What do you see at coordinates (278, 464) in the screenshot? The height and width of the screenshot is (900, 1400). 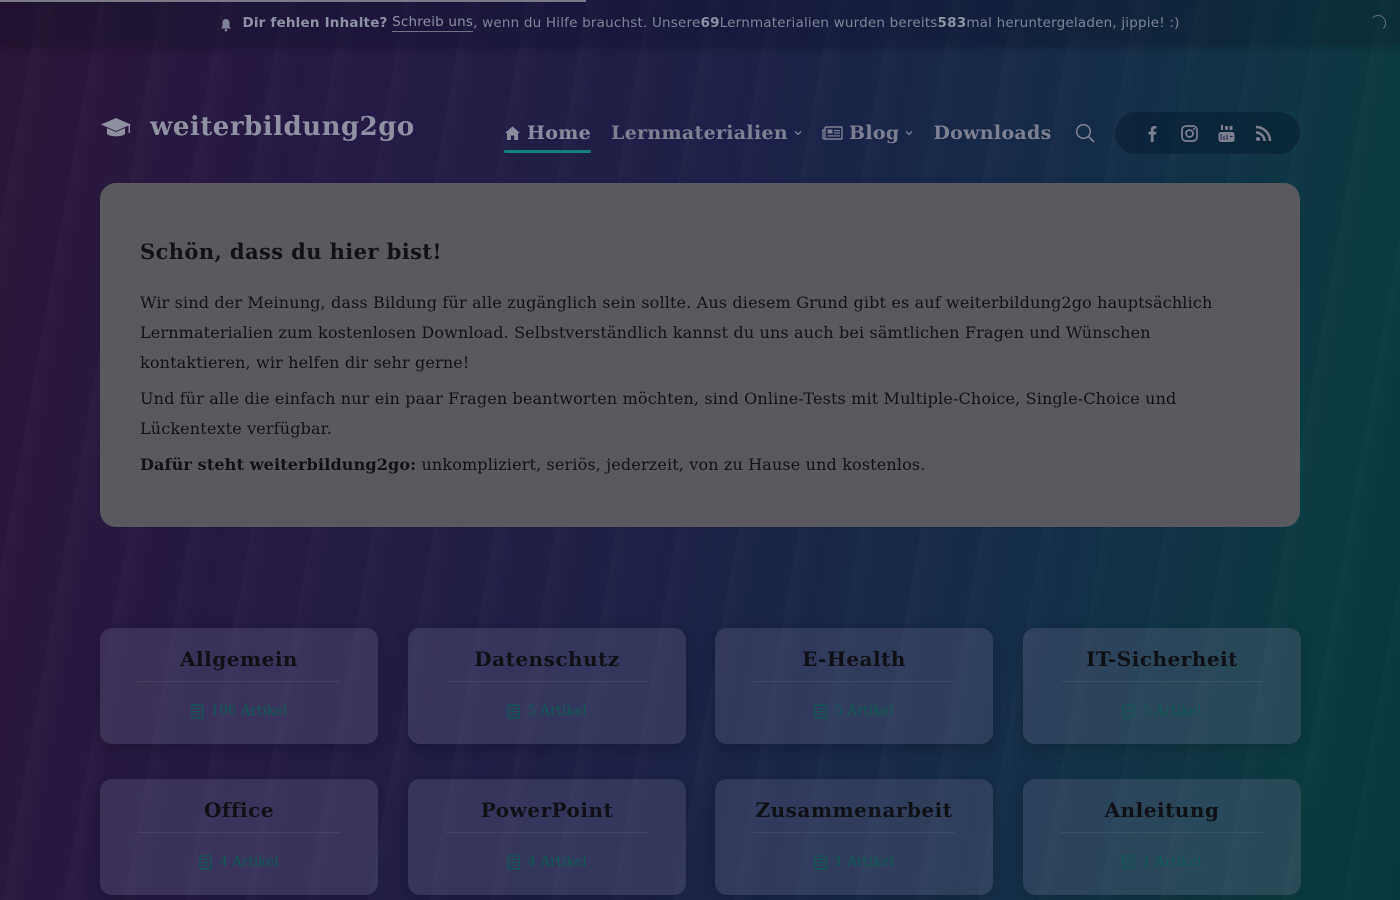 I see `welcome-tagline-lead: Dafür steht weiterbildung2go:` at bounding box center [278, 464].